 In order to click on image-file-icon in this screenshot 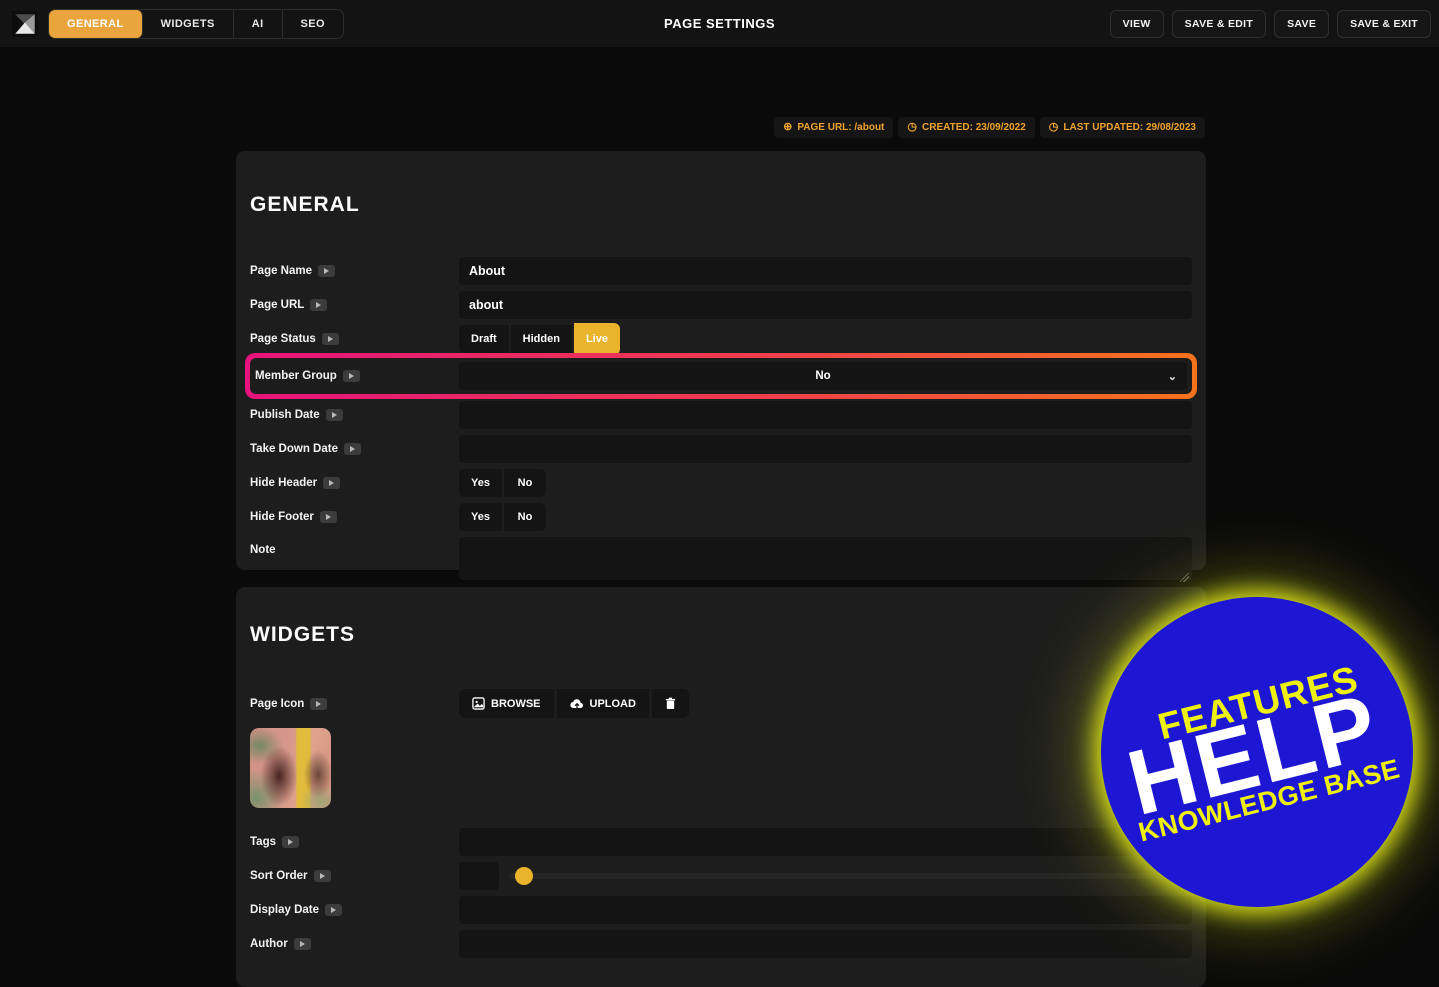, I will do `click(478, 703)`.